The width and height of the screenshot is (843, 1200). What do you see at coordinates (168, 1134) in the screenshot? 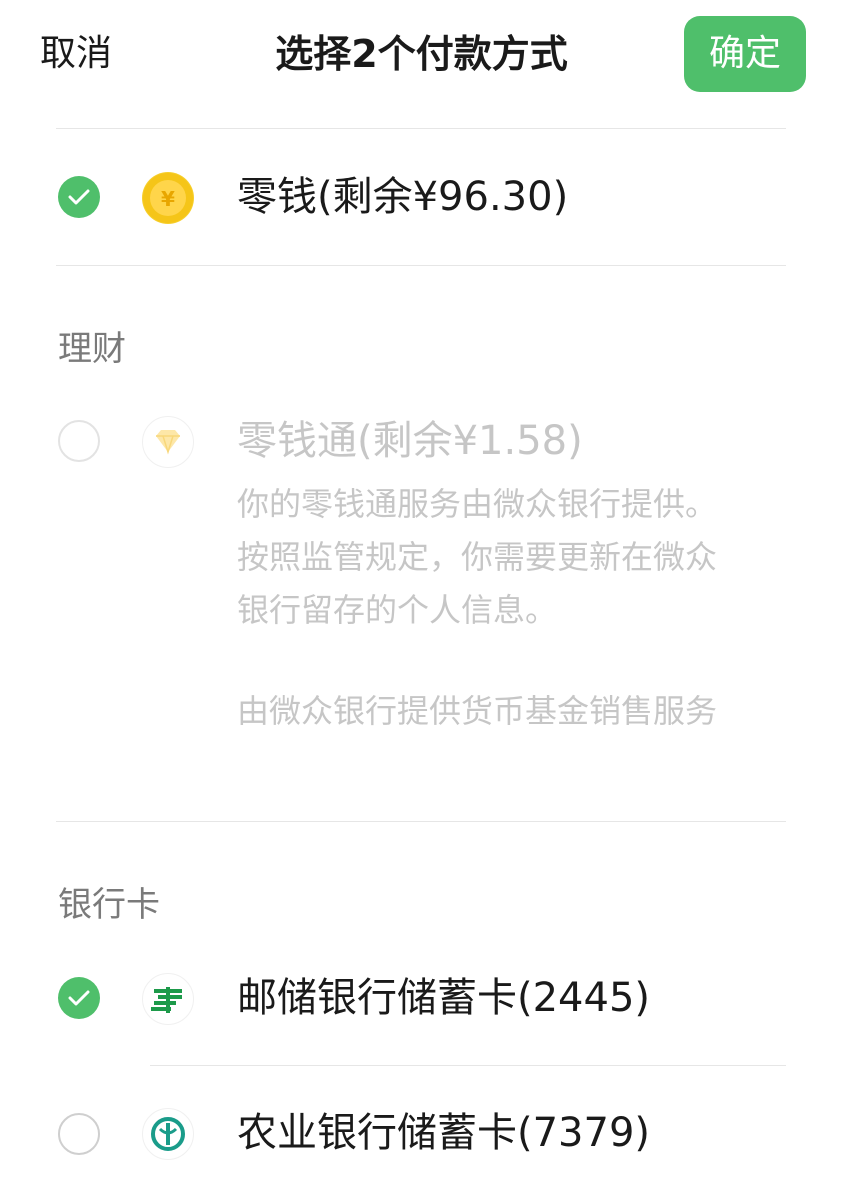
I see `abc-logo-icon` at bounding box center [168, 1134].